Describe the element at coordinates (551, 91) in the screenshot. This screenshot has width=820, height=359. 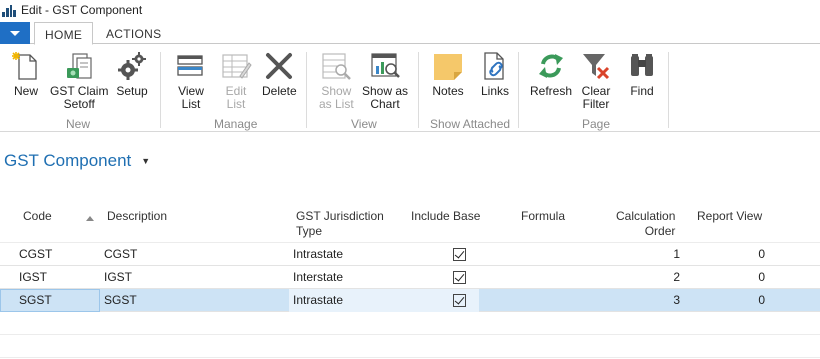
I see `refresh-label: Refresh` at that location.